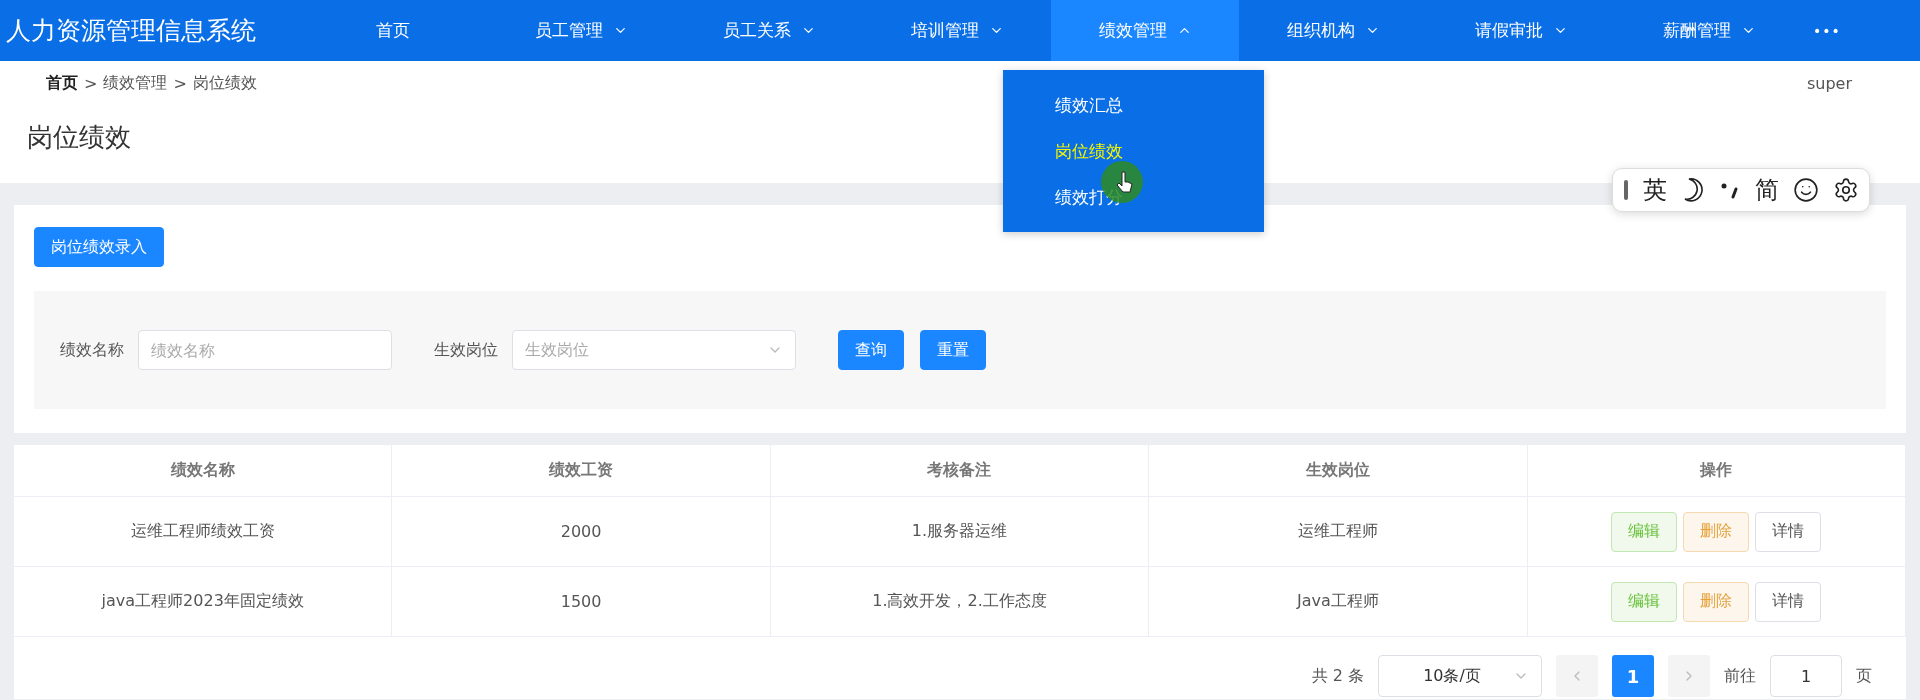 This screenshot has width=1920, height=700. What do you see at coordinates (581, 602) in the screenshot?
I see `table-cell: 1500` at bounding box center [581, 602].